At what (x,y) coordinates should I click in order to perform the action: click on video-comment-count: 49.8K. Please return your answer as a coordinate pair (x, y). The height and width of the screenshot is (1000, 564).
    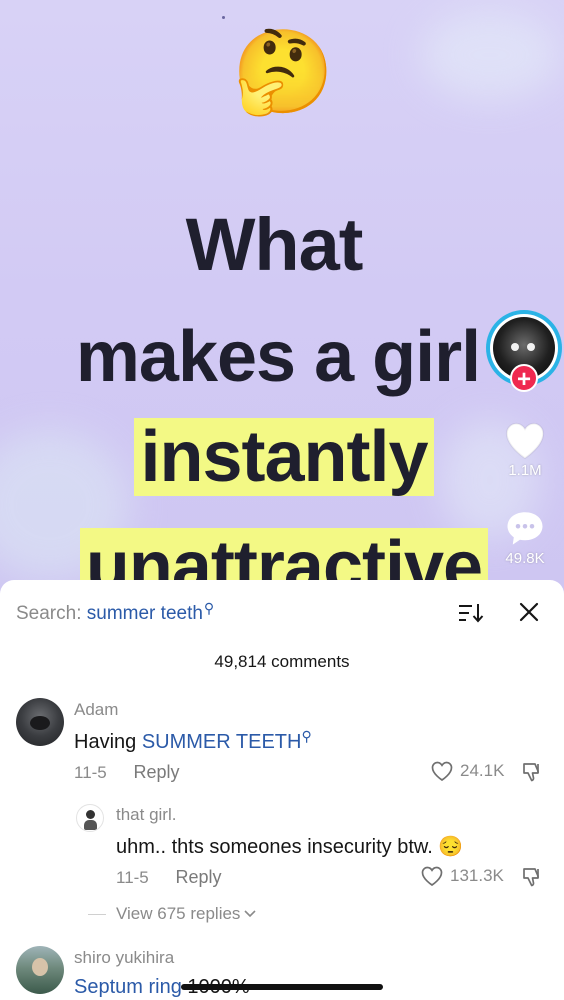
    Looking at the image, I should click on (525, 558).